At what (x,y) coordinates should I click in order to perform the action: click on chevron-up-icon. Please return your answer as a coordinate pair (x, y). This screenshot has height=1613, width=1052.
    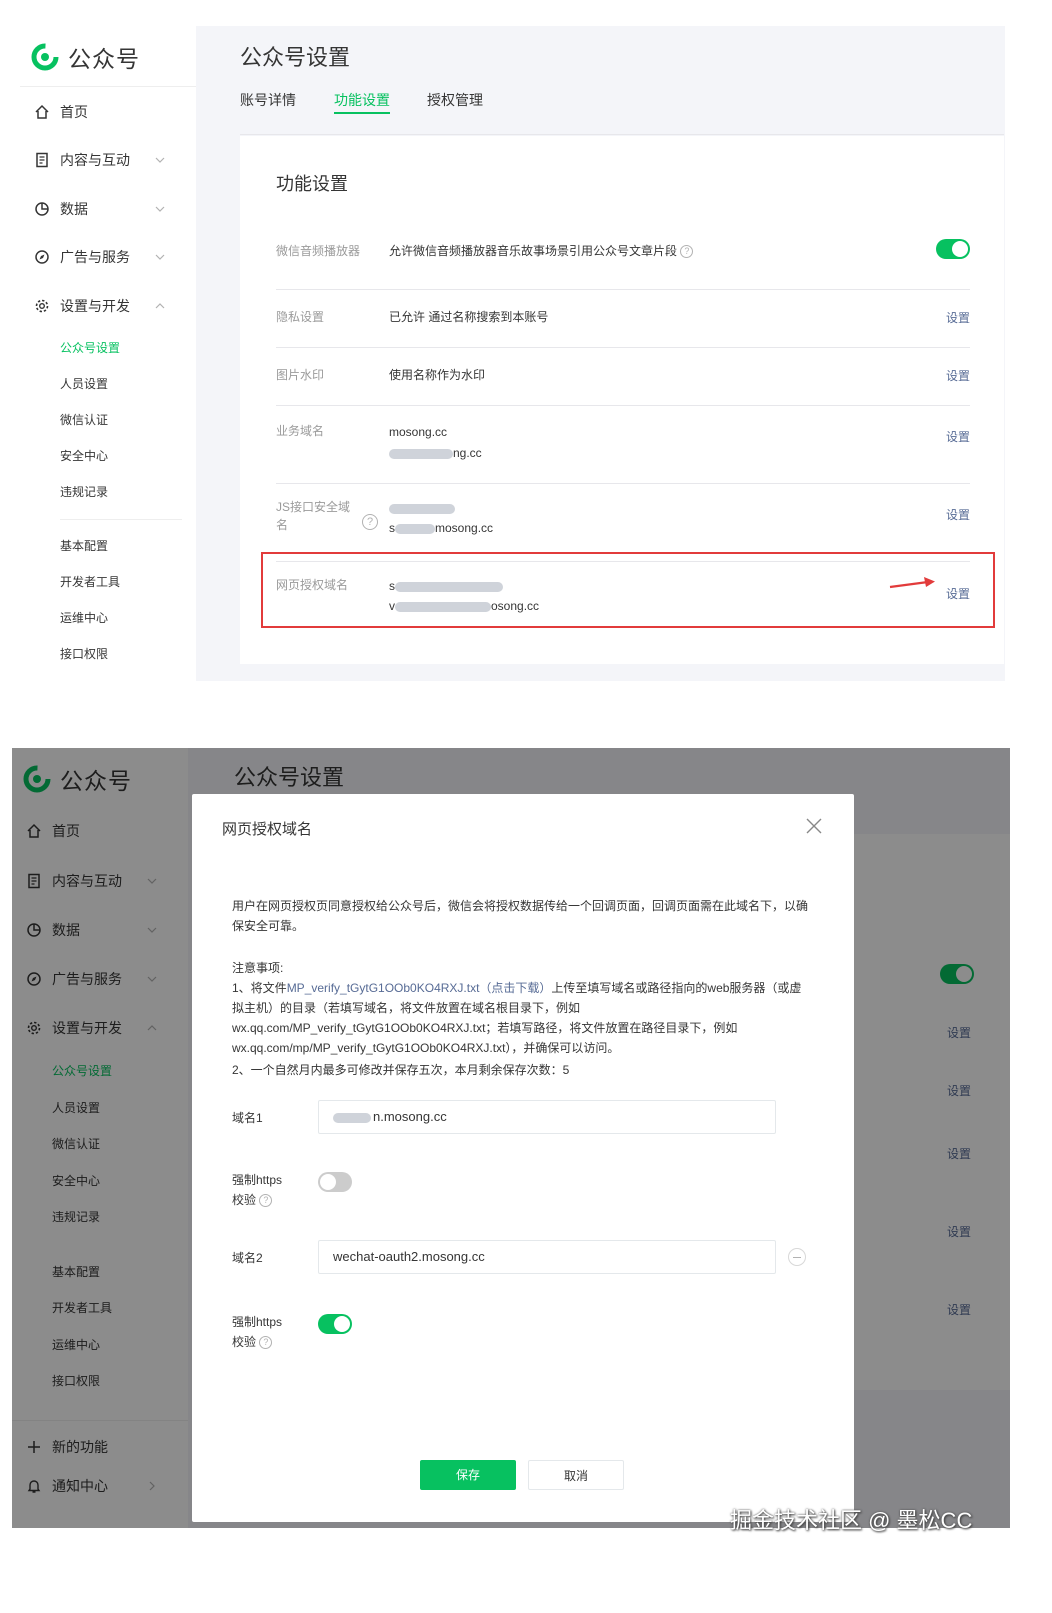
    Looking at the image, I should click on (160, 306).